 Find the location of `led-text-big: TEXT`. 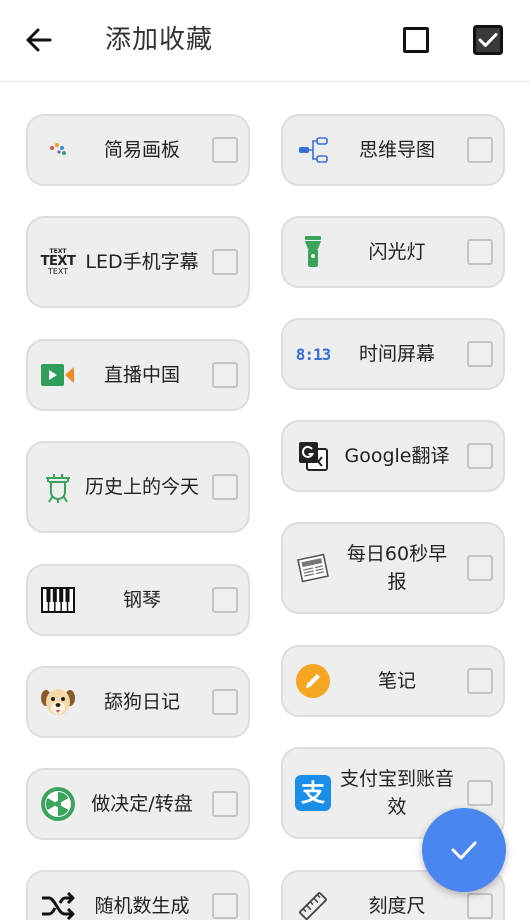

led-text-big: TEXT is located at coordinates (58, 261).